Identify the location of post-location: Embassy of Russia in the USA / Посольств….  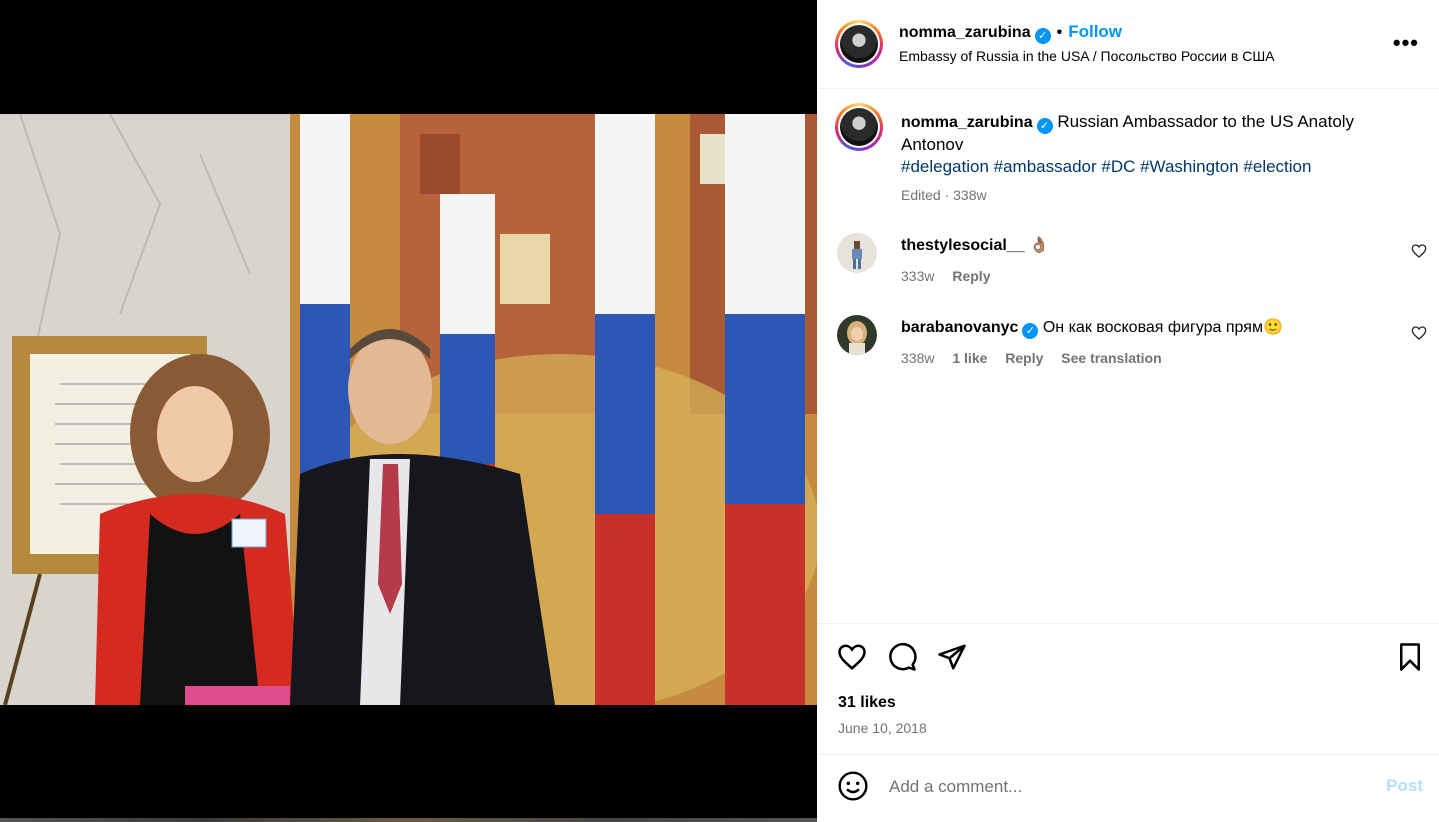
(1087, 56).